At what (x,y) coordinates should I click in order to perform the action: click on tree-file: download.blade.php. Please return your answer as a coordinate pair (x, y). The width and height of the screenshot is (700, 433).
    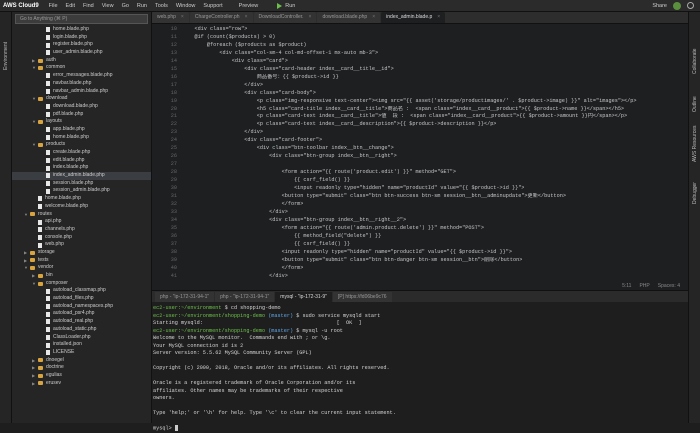
    Looking at the image, I should click on (81, 107).